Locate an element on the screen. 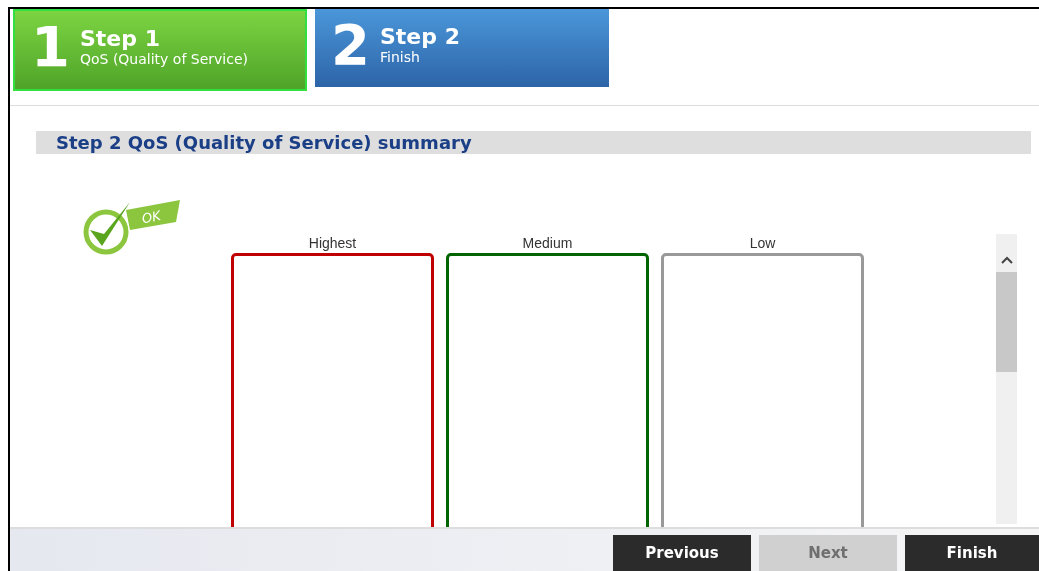 This screenshot has height=571, width=1039. priority-label: Highest is located at coordinates (332, 244).